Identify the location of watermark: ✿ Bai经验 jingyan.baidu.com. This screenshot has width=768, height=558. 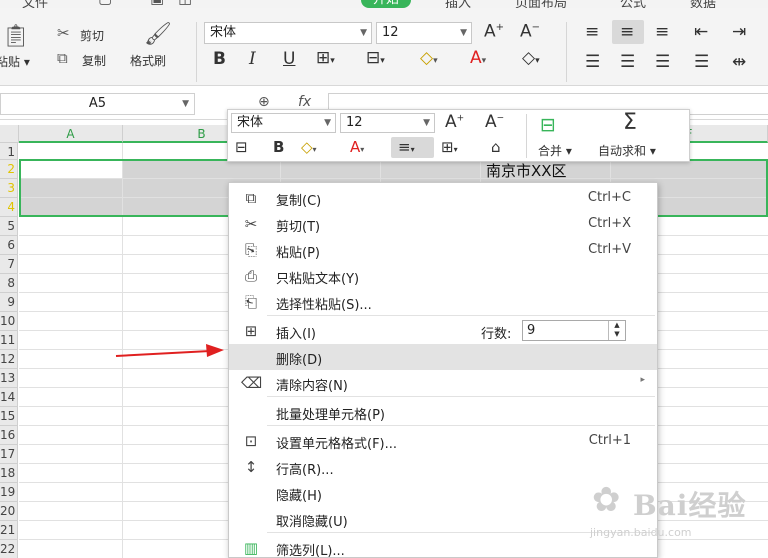
(675, 513).